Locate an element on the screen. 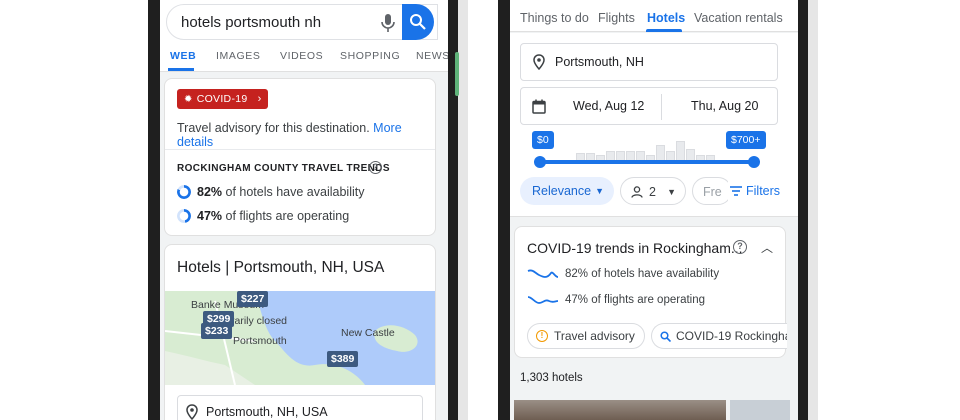  covid-badge-label: COVID-19 is located at coordinates (222, 99).